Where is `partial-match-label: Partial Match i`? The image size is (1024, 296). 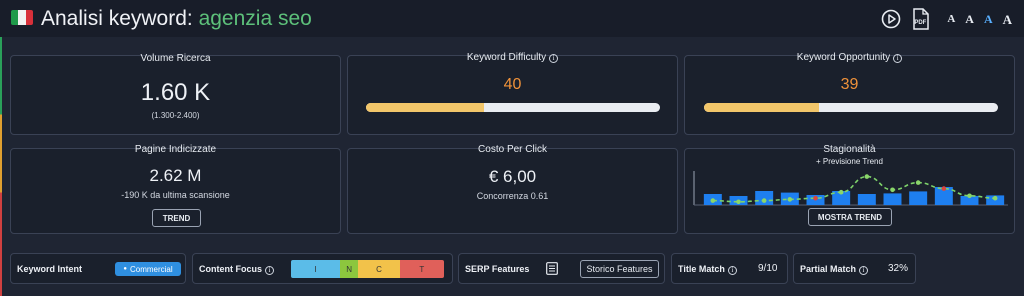 partial-match-label: Partial Match i is located at coordinates (834, 269).